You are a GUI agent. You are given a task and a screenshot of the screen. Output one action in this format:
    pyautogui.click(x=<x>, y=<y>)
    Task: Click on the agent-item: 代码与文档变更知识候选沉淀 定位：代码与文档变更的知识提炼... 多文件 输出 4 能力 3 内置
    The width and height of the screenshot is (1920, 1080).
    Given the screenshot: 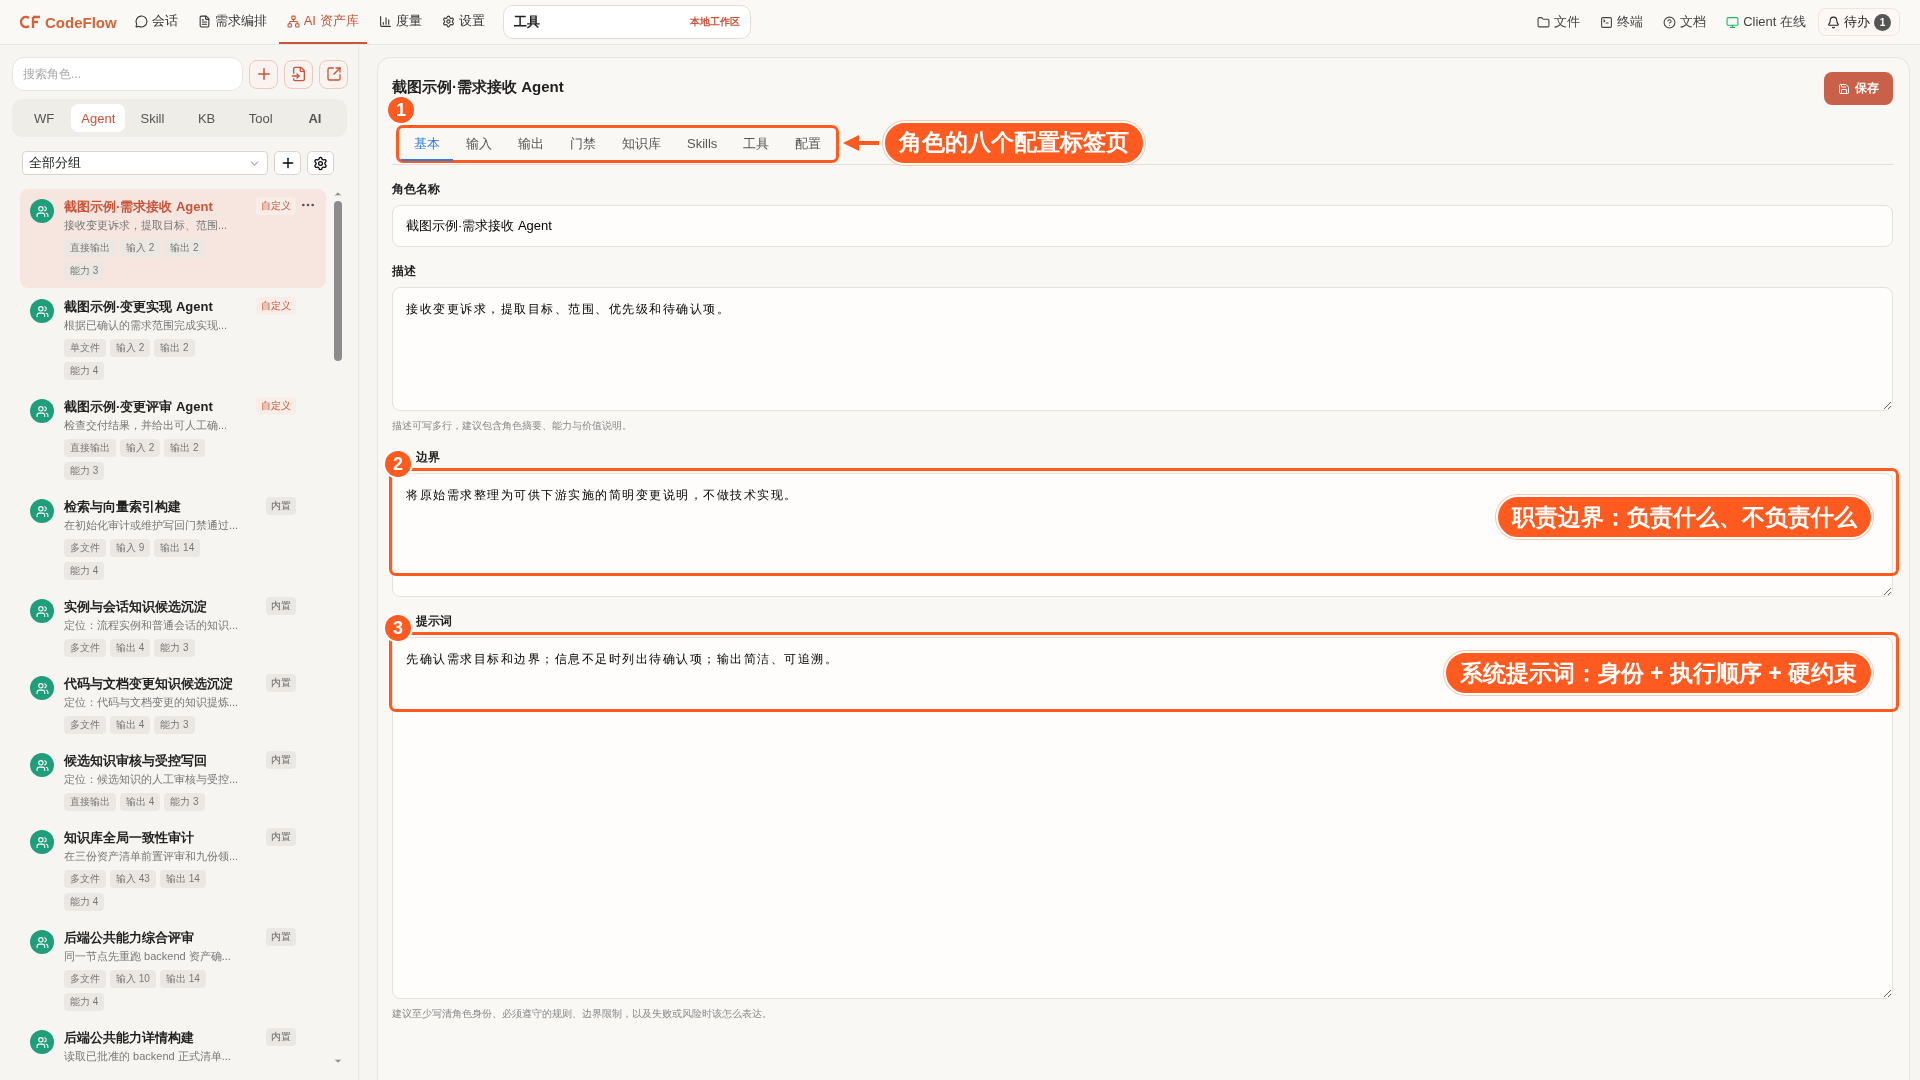 What is the action you would take?
    pyautogui.click(x=173, y=704)
    